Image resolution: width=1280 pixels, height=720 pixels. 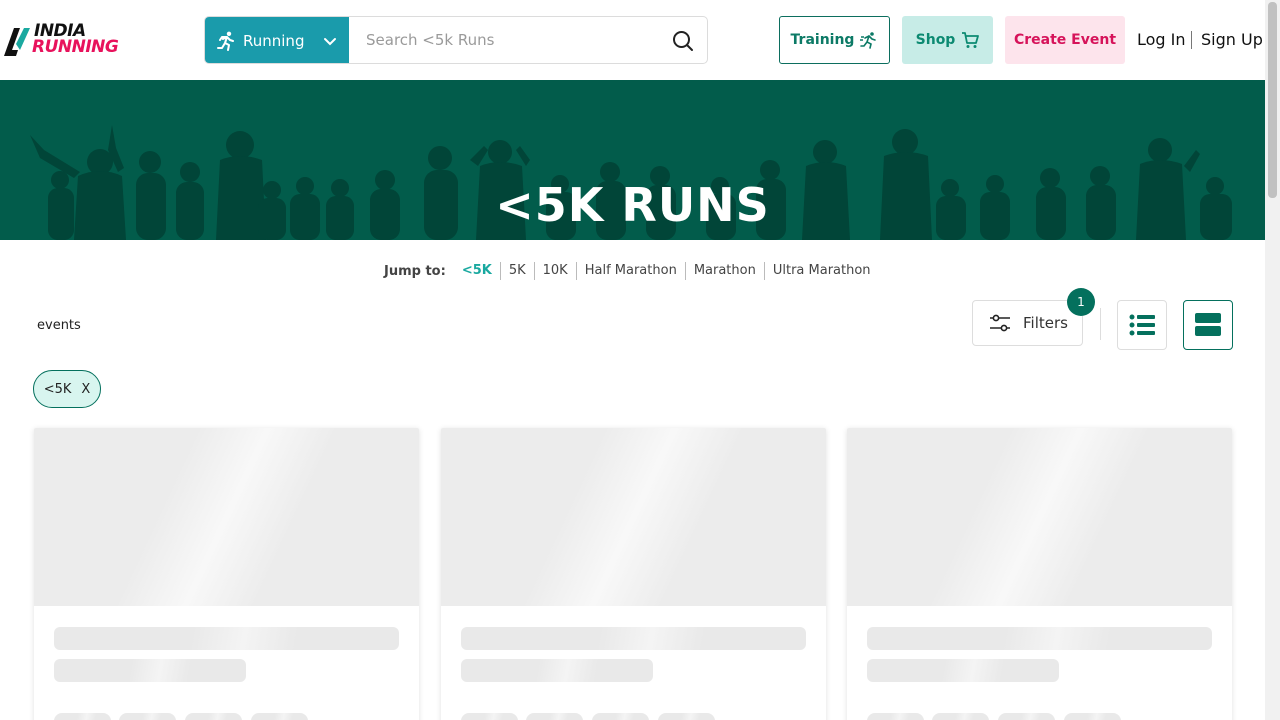 I want to click on search-input, so click(x=504, y=40).